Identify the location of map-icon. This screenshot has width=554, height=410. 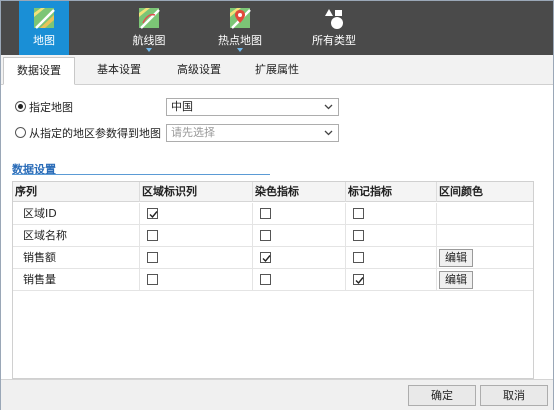
(44, 19).